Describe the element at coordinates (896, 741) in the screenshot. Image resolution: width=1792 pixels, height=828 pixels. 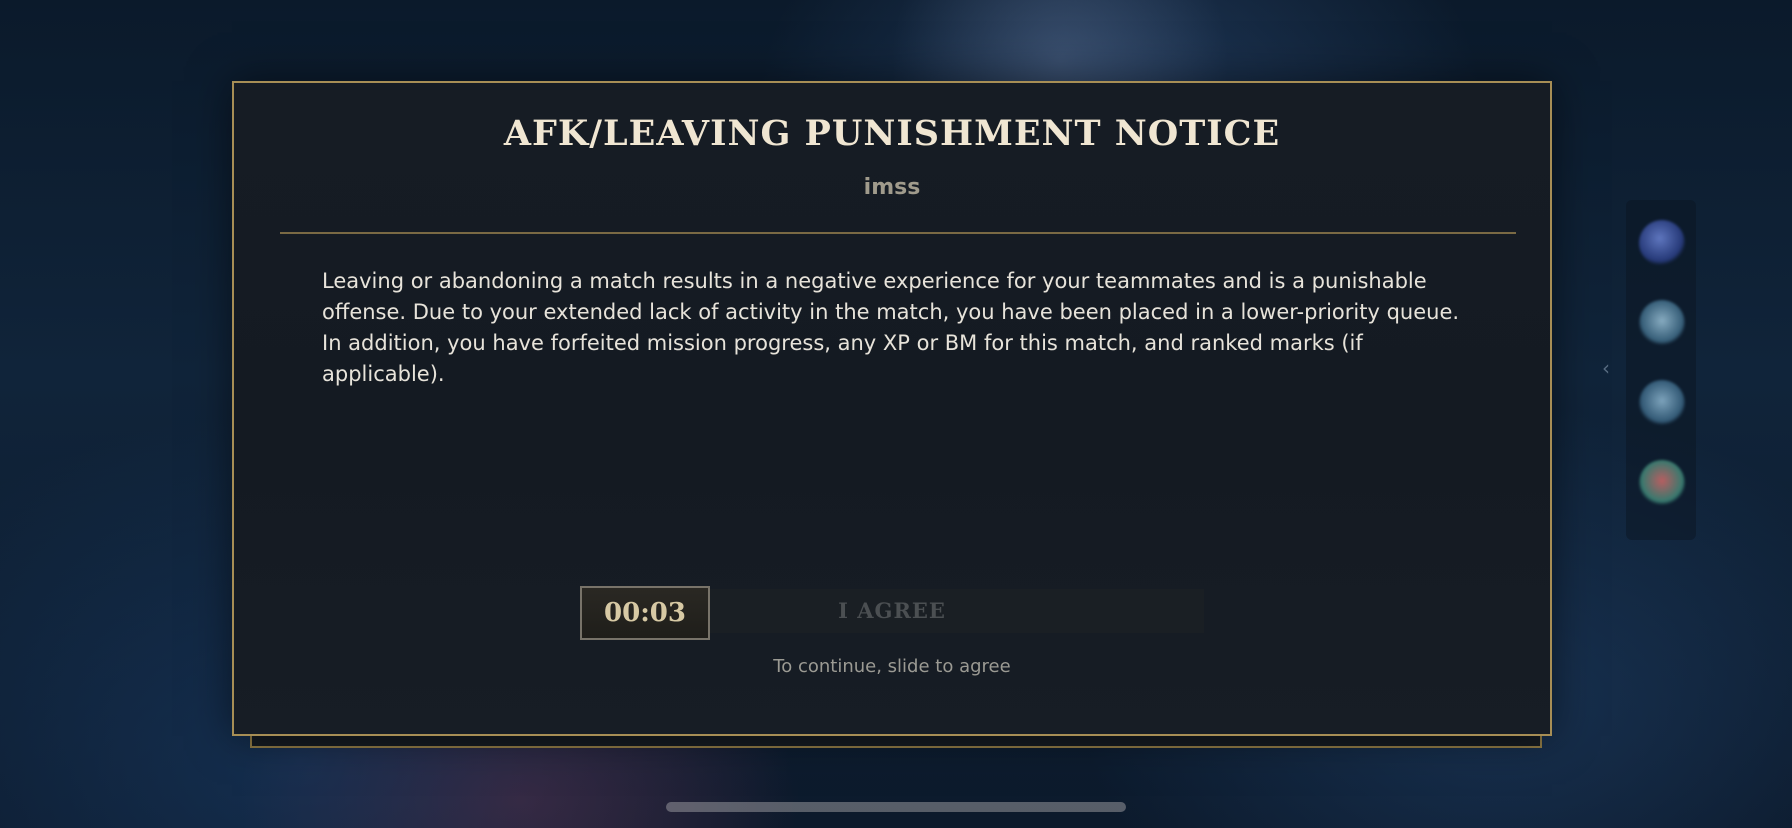
I see `dialog-base-frame` at that location.